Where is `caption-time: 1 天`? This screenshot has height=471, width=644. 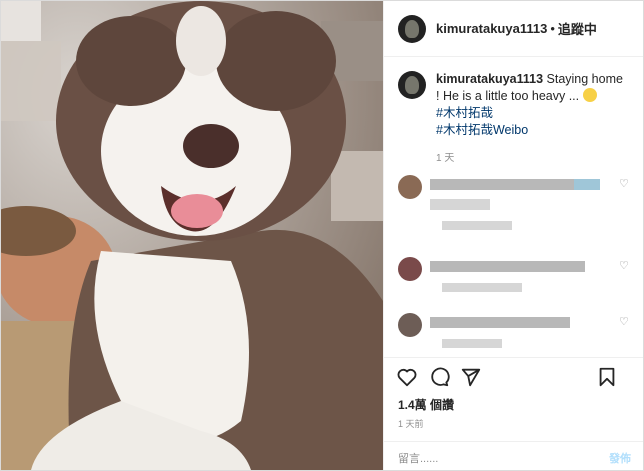
caption-time: 1 天 is located at coordinates (445, 158).